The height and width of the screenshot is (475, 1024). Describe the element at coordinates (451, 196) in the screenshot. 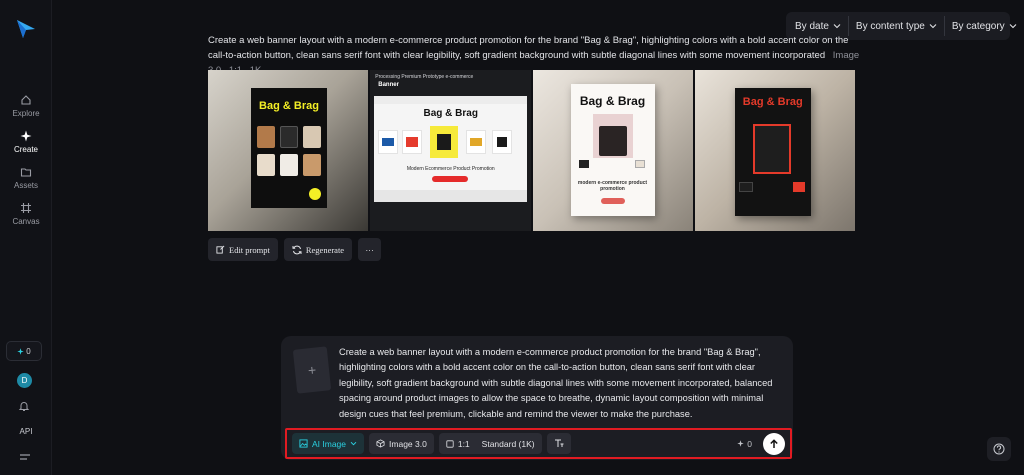

I see `website-footer` at that location.